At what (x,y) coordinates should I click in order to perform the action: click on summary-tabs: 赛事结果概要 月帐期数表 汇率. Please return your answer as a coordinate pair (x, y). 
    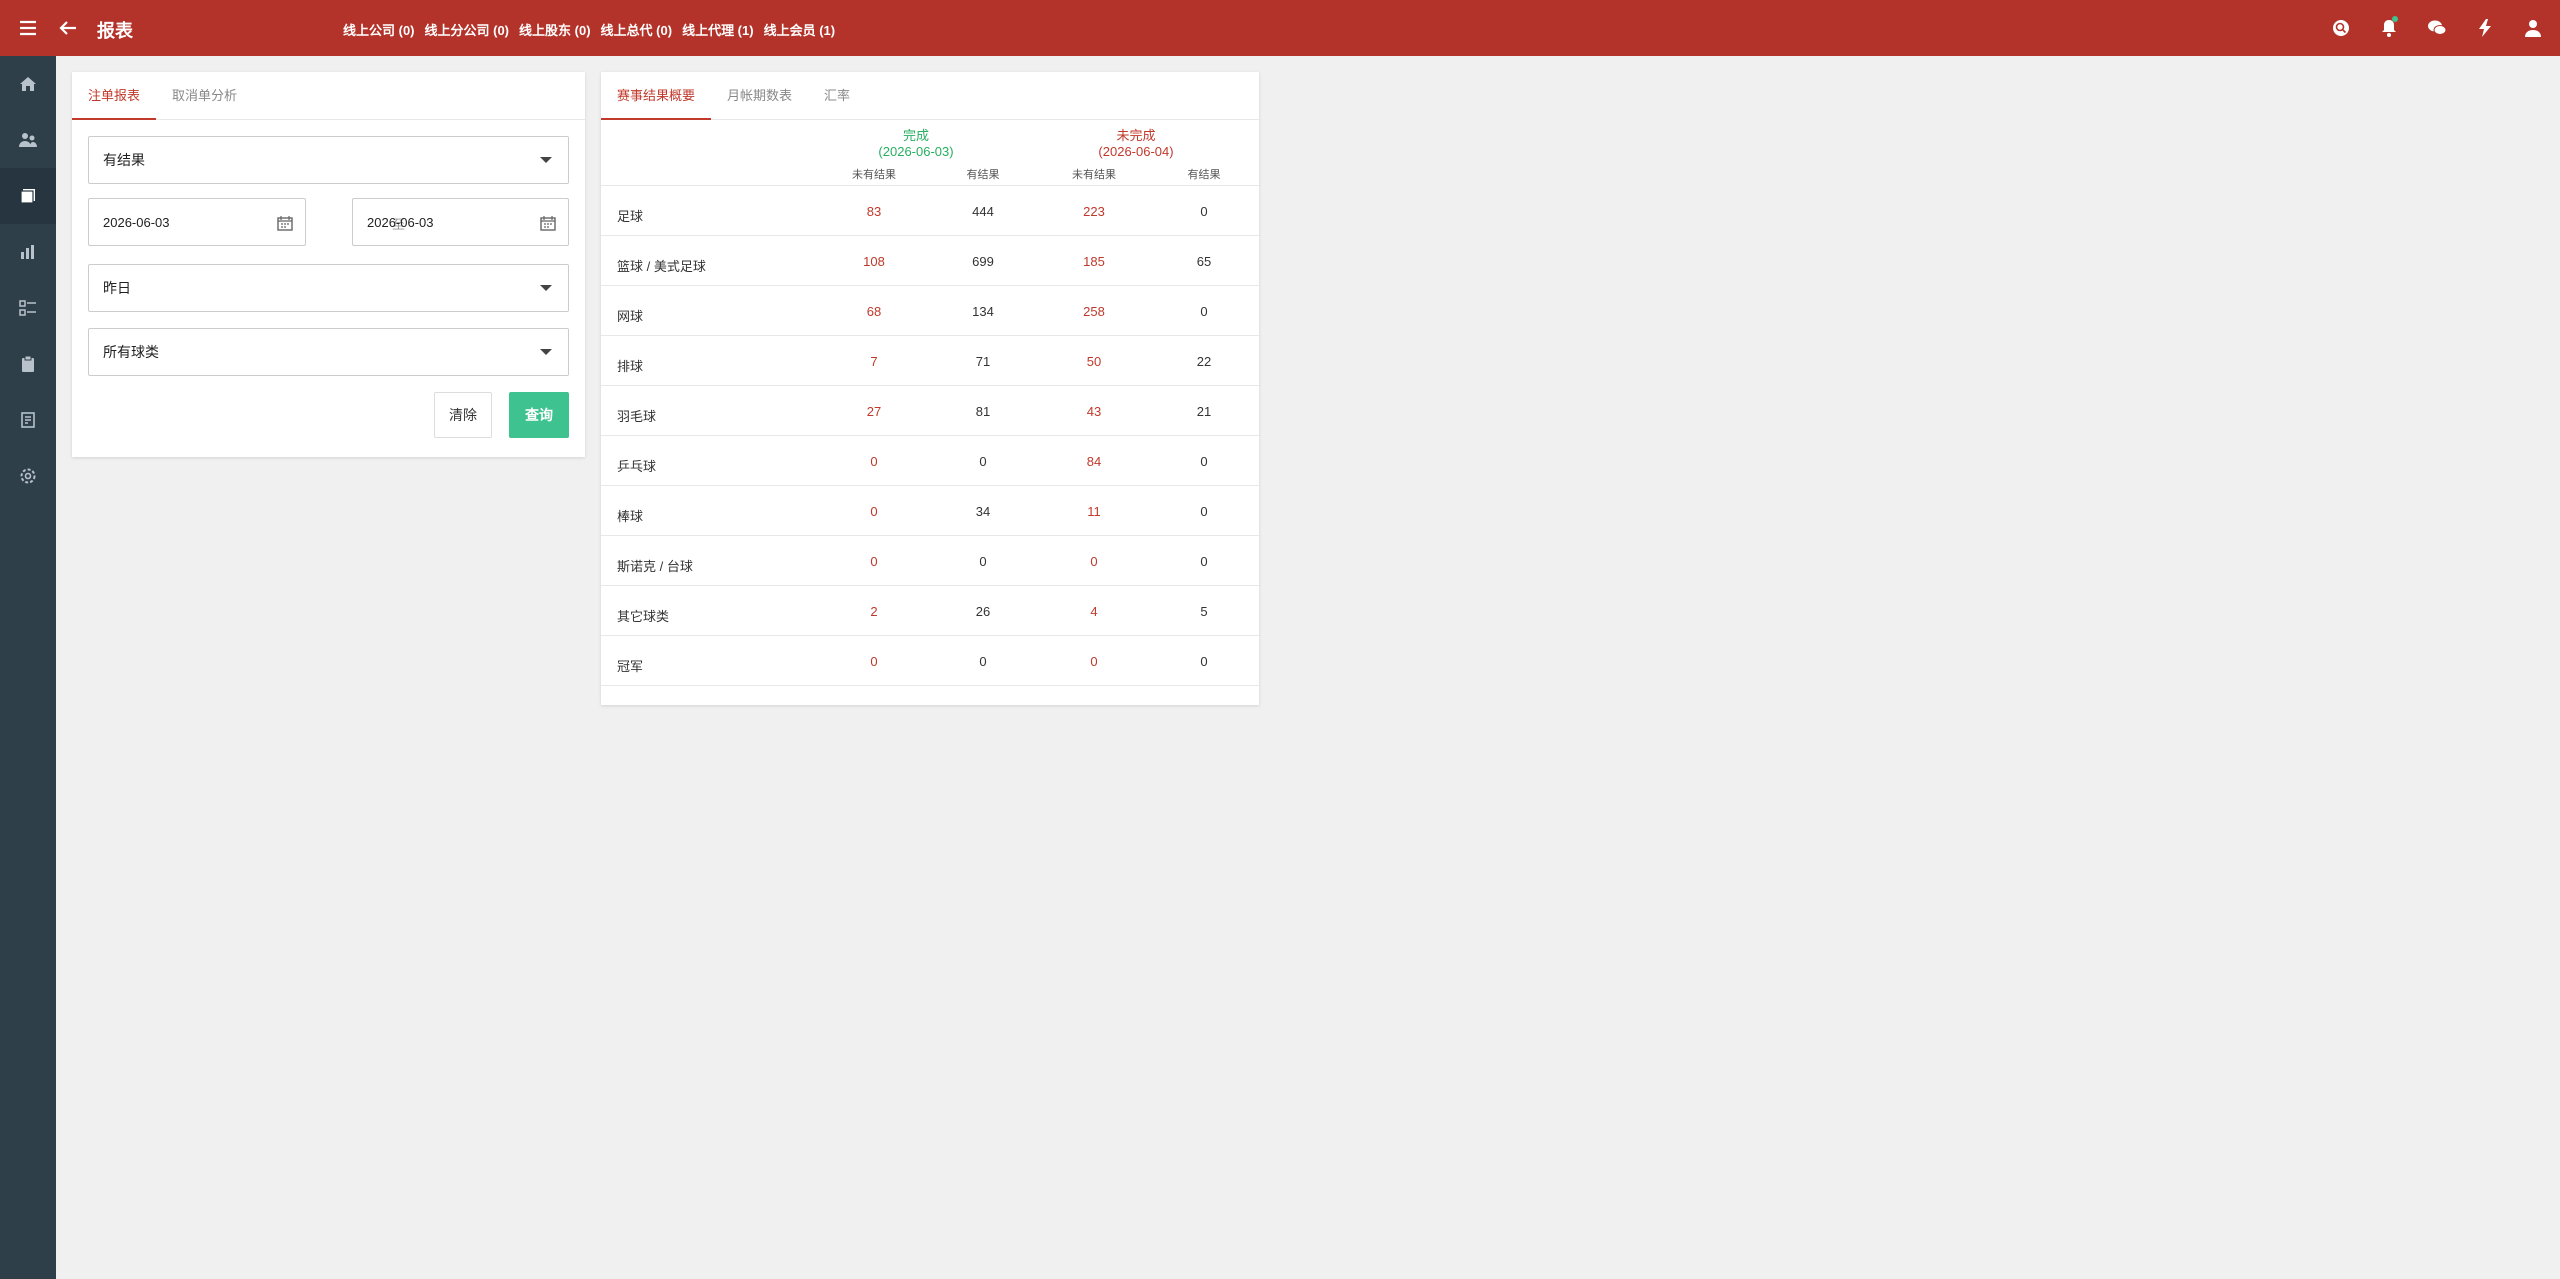
    Looking at the image, I should click on (930, 96).